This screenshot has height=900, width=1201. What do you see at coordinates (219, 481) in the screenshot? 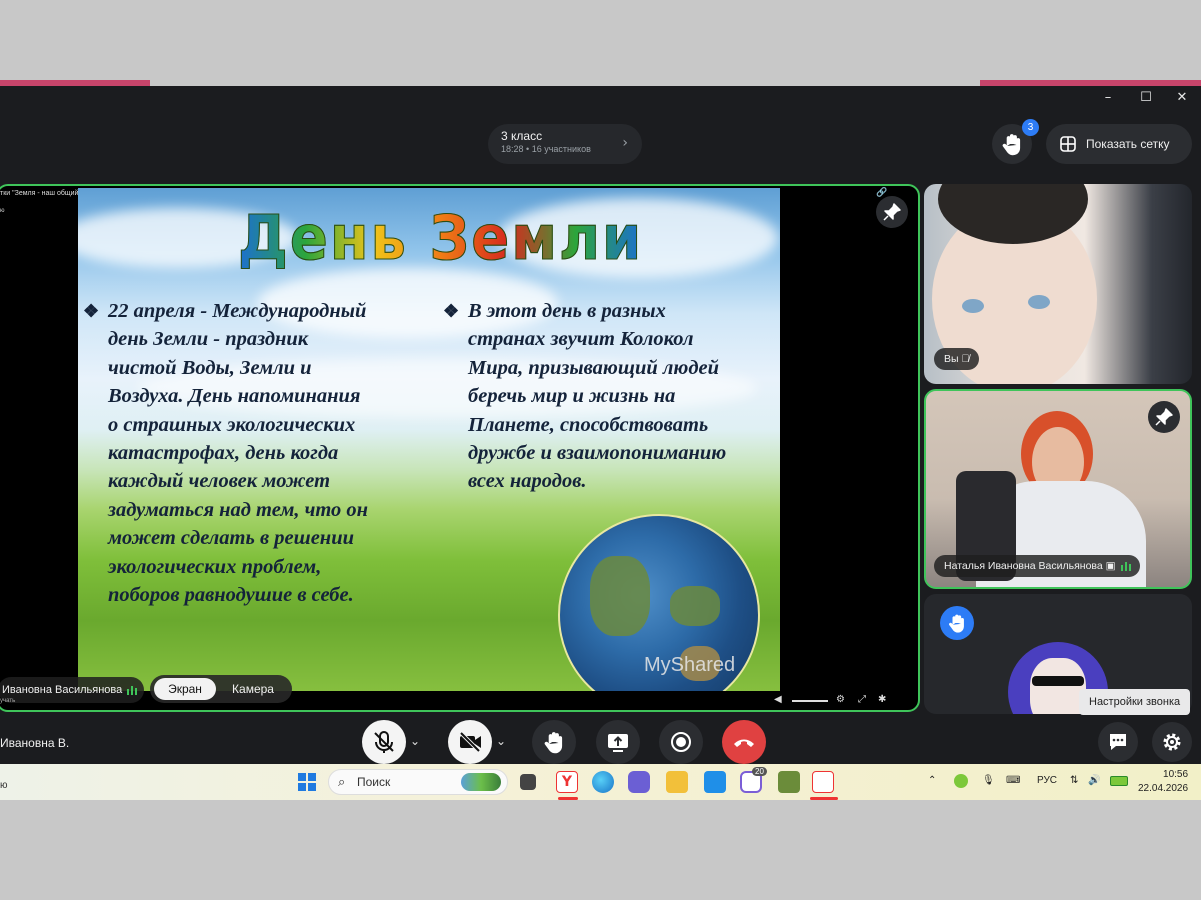
I see `slide-text-line: каждый человек может` at bounding box center [219, 481].